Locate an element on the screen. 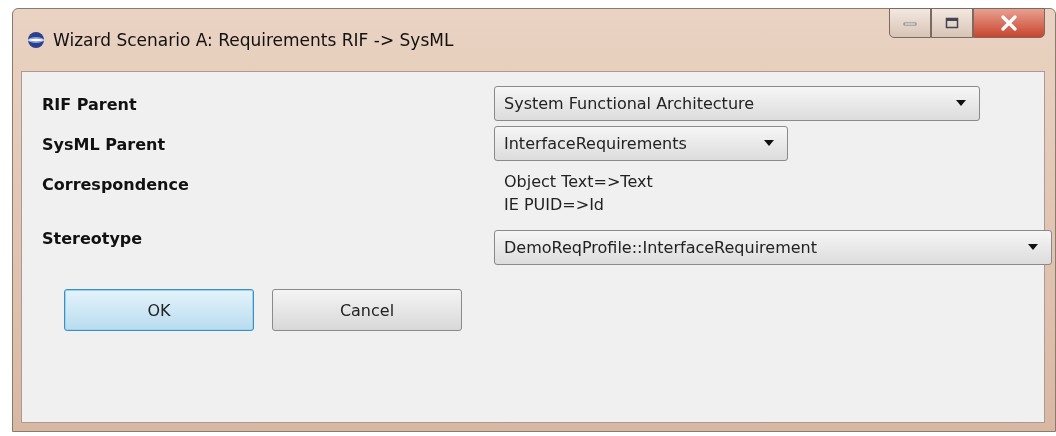  maximize-button is located at coordinates (952, 23).